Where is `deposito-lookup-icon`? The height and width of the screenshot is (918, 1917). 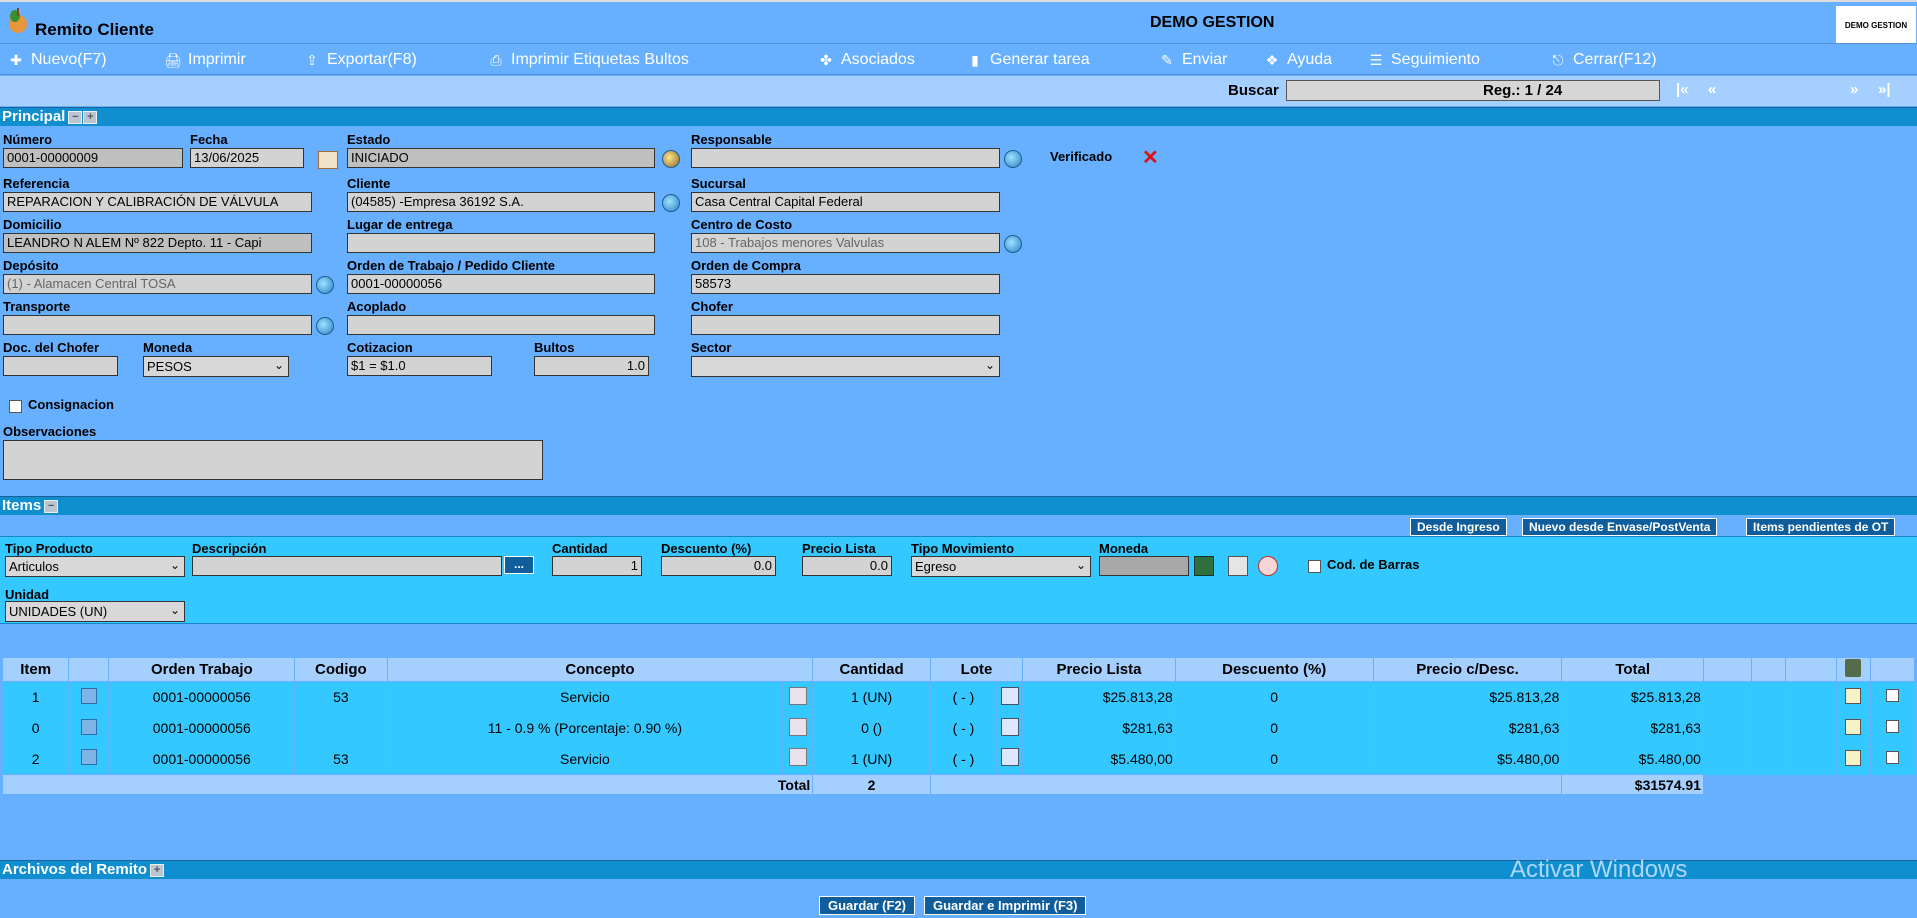
deposito-lookup-icon is located at coordinates (325, 285).